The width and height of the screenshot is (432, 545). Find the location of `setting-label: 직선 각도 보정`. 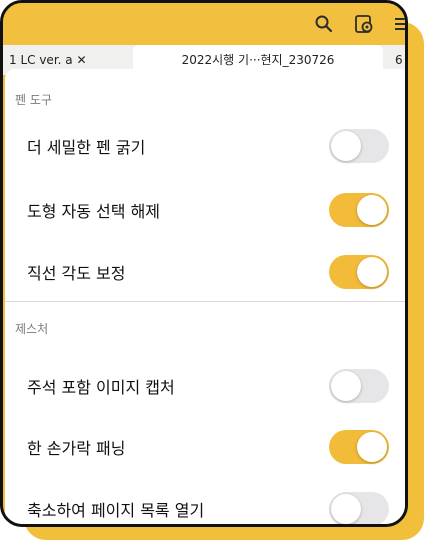

setting-label: 직선 각도 보정 is located at coordinates (76, 273).